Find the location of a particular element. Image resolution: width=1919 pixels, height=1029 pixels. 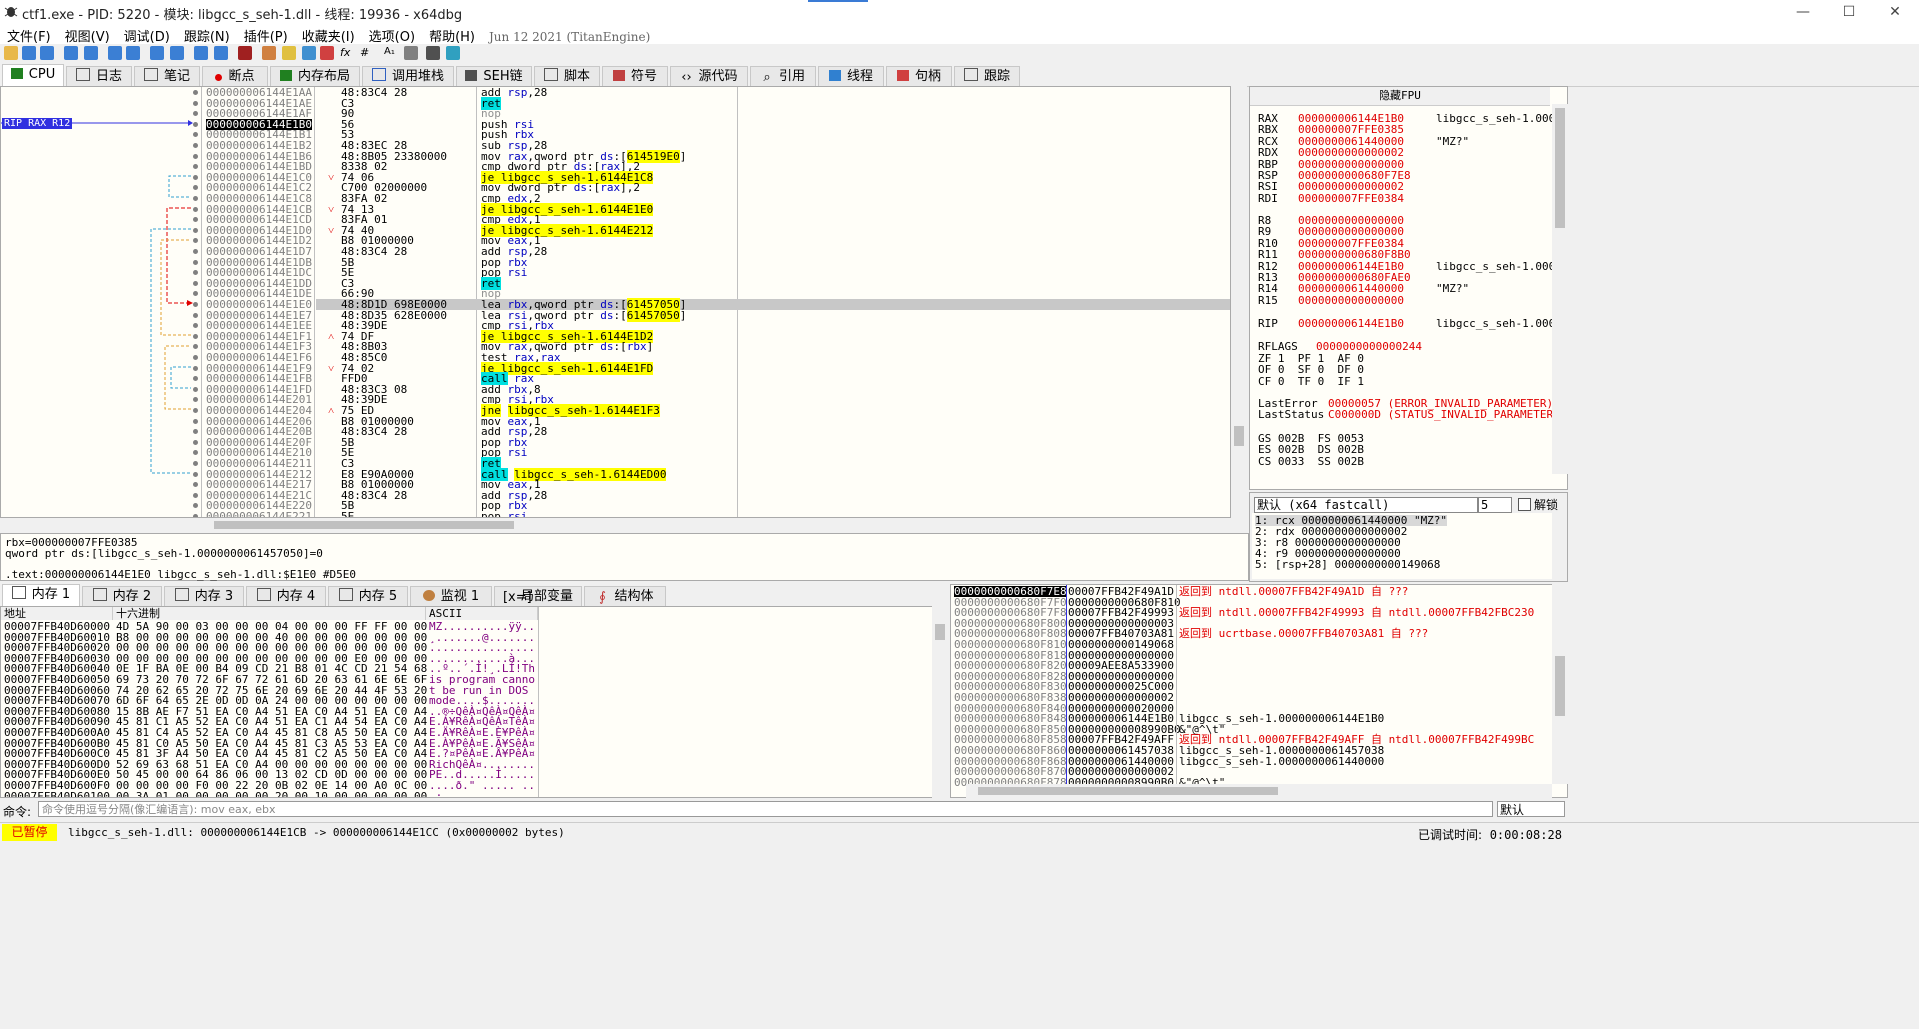

function-icon is located at coordinates (327, 53).